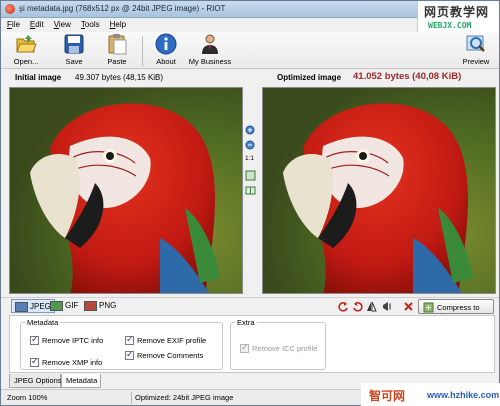 This screenshot has width=500, height=406. Describe the element at coordinates (250, 145) in the screenshot. I see `zoom-out-icon` at that location.